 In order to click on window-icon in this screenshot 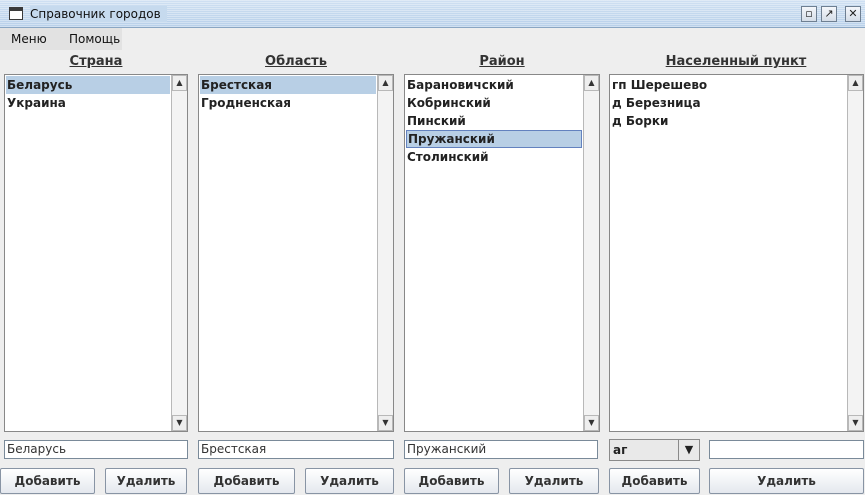, I will do `click(16, 13)`.